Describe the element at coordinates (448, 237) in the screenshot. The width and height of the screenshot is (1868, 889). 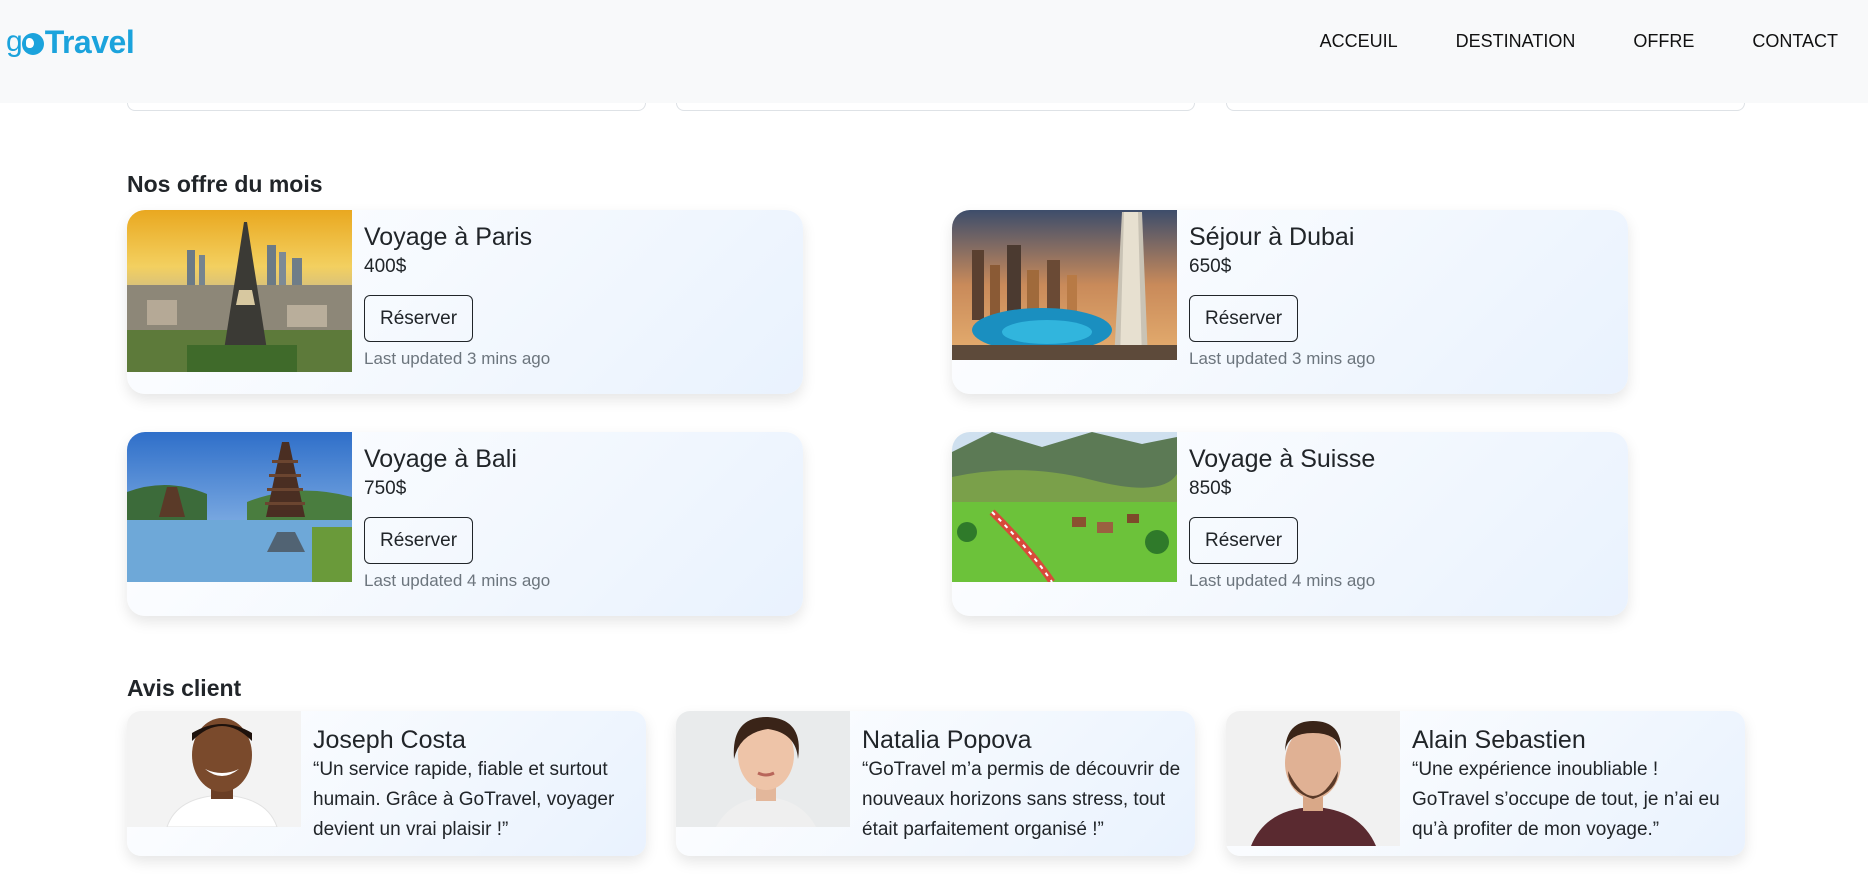
I see `offer-title: Voyage à Paris` at that location.